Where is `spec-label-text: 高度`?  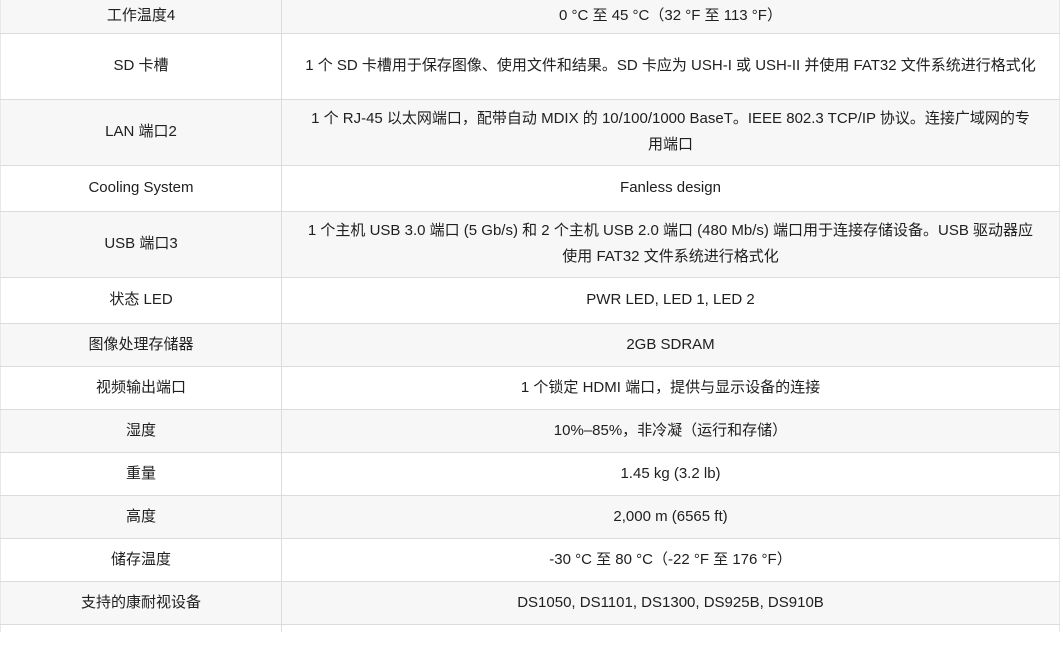 spec-label-text: 高度 is located at coordinates (140, 516).